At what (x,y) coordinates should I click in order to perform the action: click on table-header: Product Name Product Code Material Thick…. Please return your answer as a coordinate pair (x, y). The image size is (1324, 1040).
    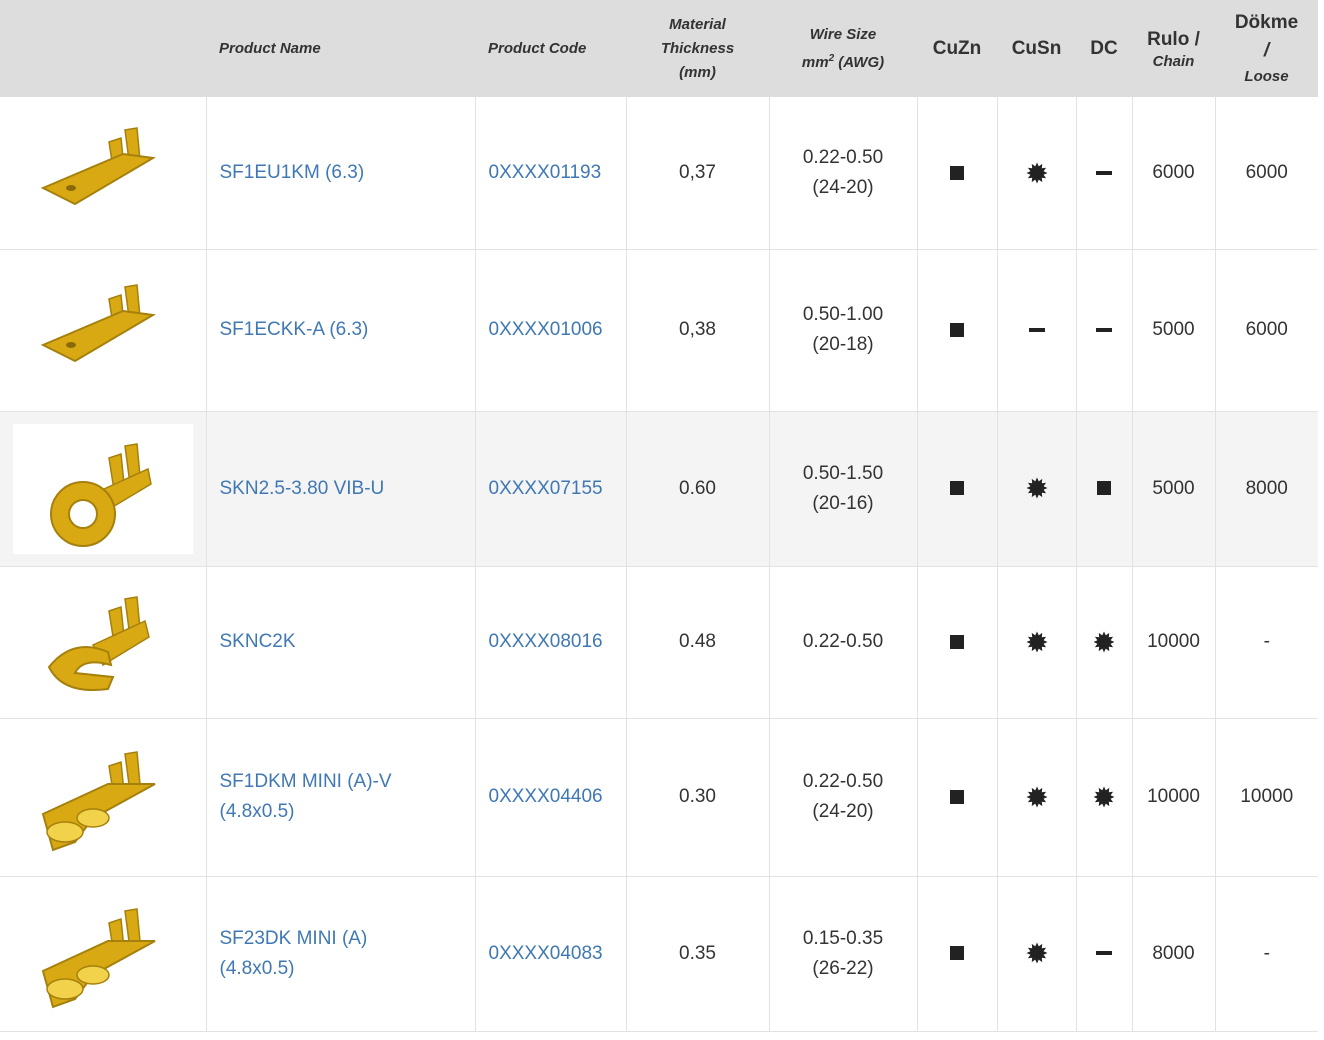
    Looking at the image, I should click on (659, 48).